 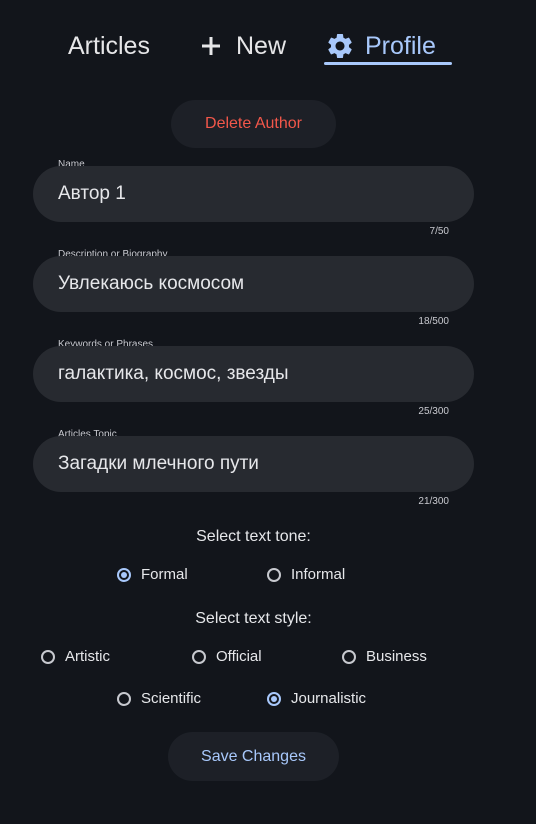 What do you see at coordinates (261, 45) in the screenshot?
I see `tab-new-label: New` at bounding box center [261, 45].